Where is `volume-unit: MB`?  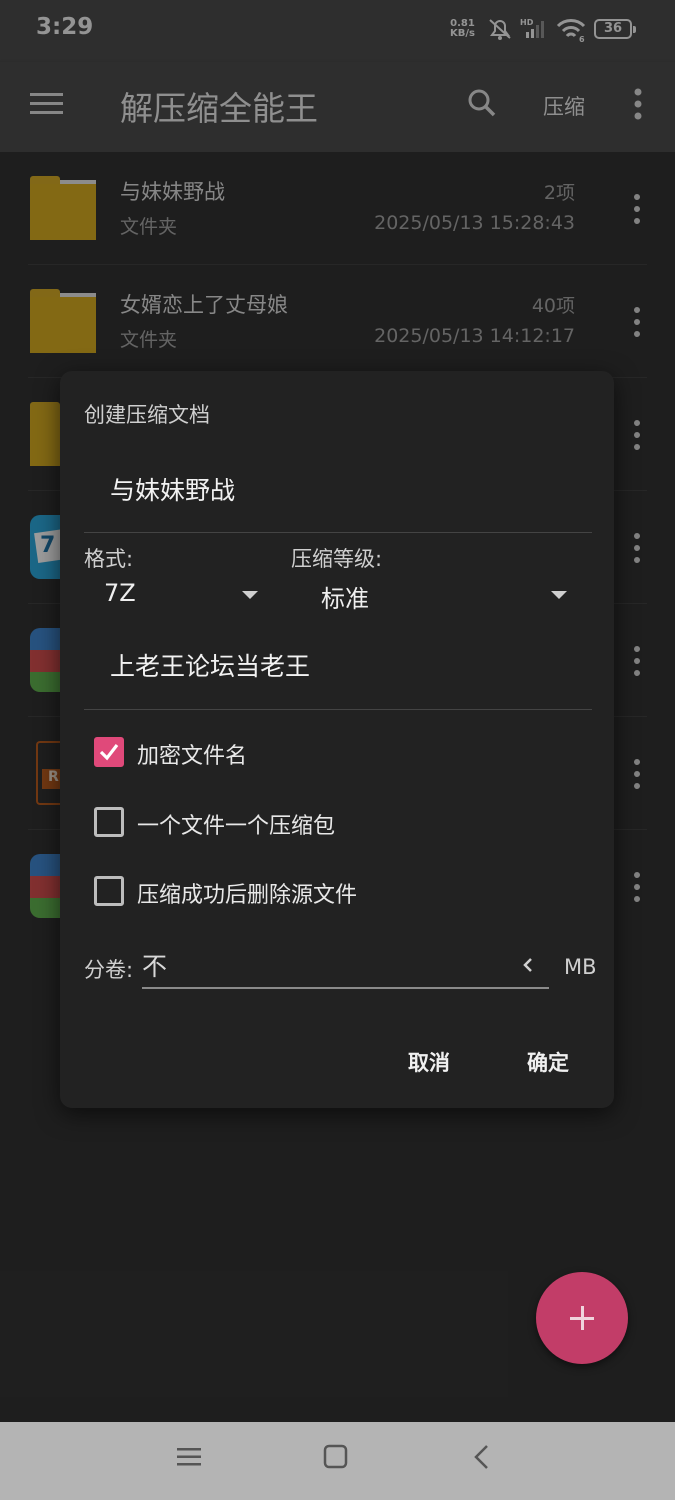
volume-unit: MB is located at coordinates (580, 967).